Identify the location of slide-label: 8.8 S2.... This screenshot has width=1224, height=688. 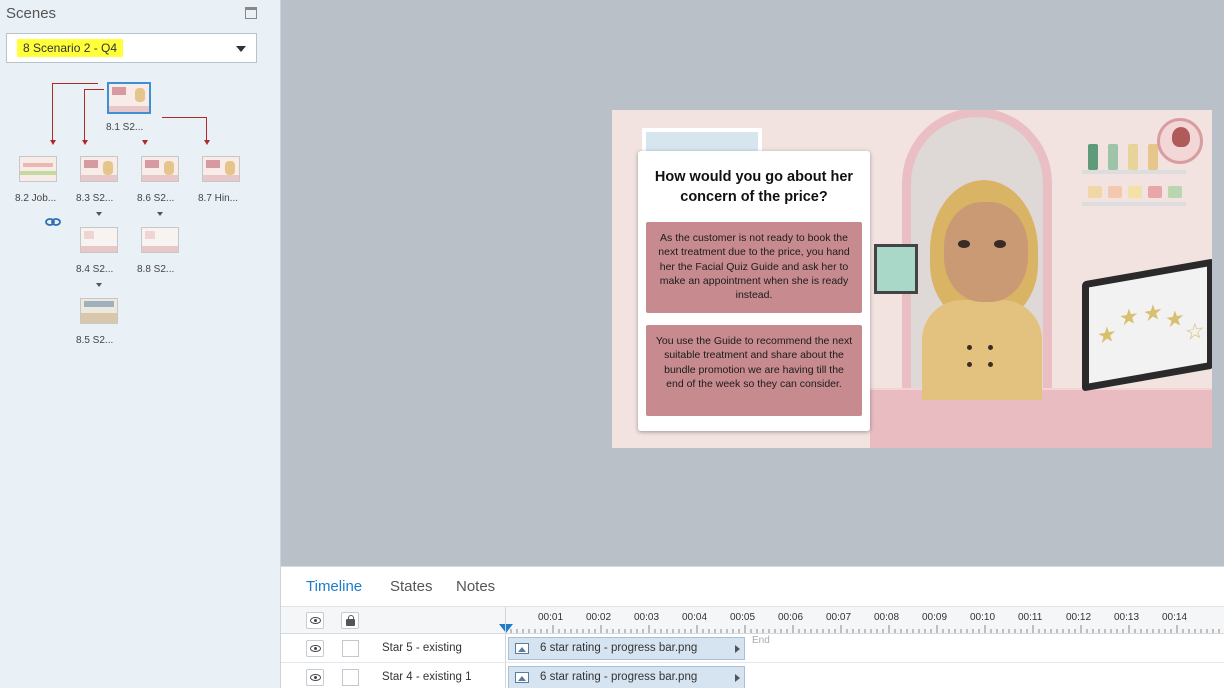
(156, 269).